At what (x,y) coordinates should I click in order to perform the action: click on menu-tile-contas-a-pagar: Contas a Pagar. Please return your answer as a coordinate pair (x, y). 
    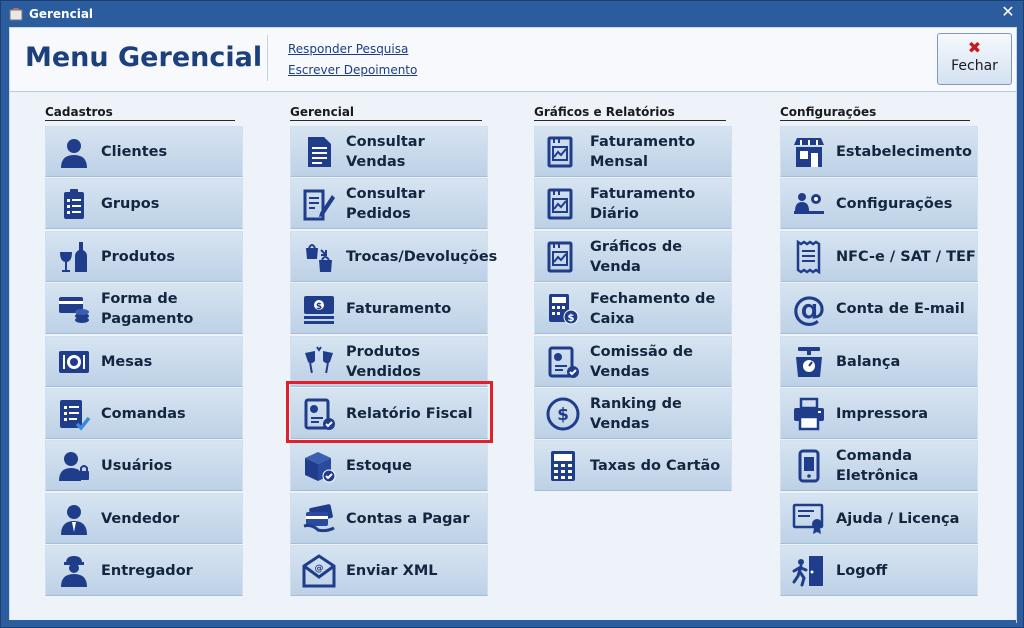
    Looking at the image, I should click on (389, 518).